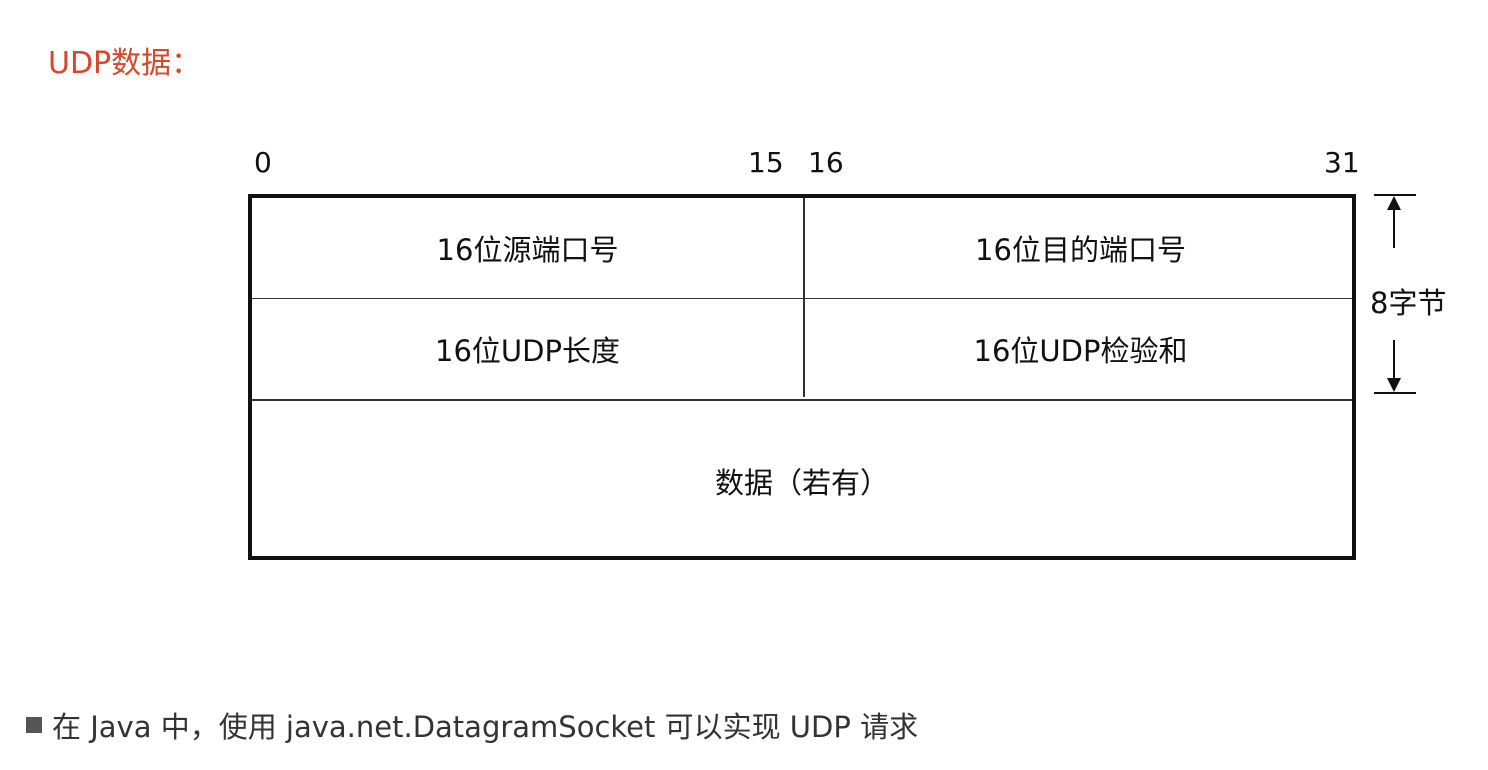 The width and height of the screenshot is (1488, 770). What do you see at coordinates (1080, 250) in the screenshot?
I see `dest-port-field: 16位目的端口号` at bounding box center [1080, 250].